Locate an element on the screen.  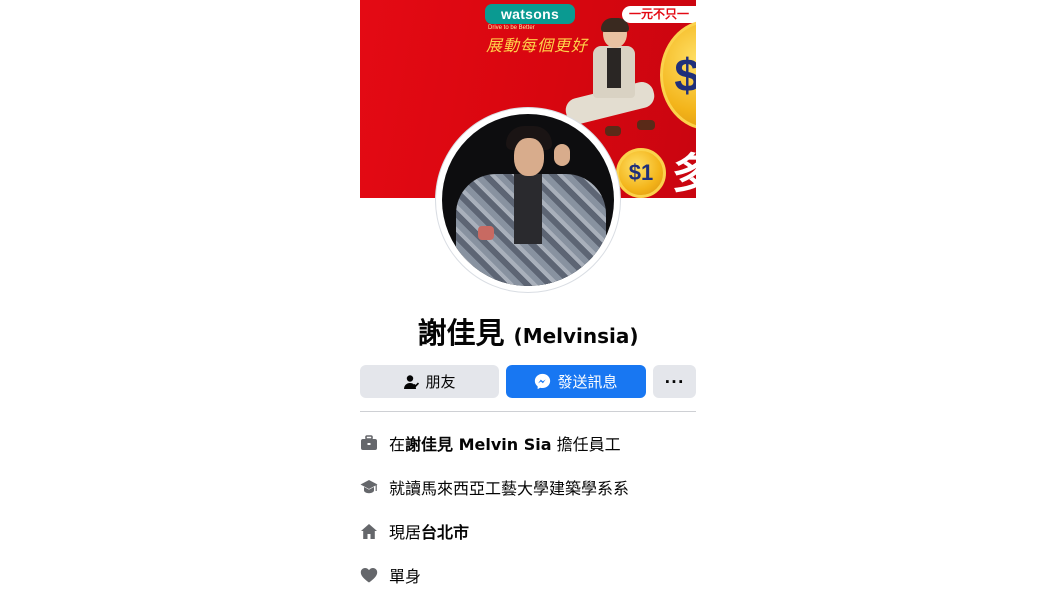
intro-work: 在 謝佳見 Melvin Sia 擔任員工 is located at coordinates (528, 443).